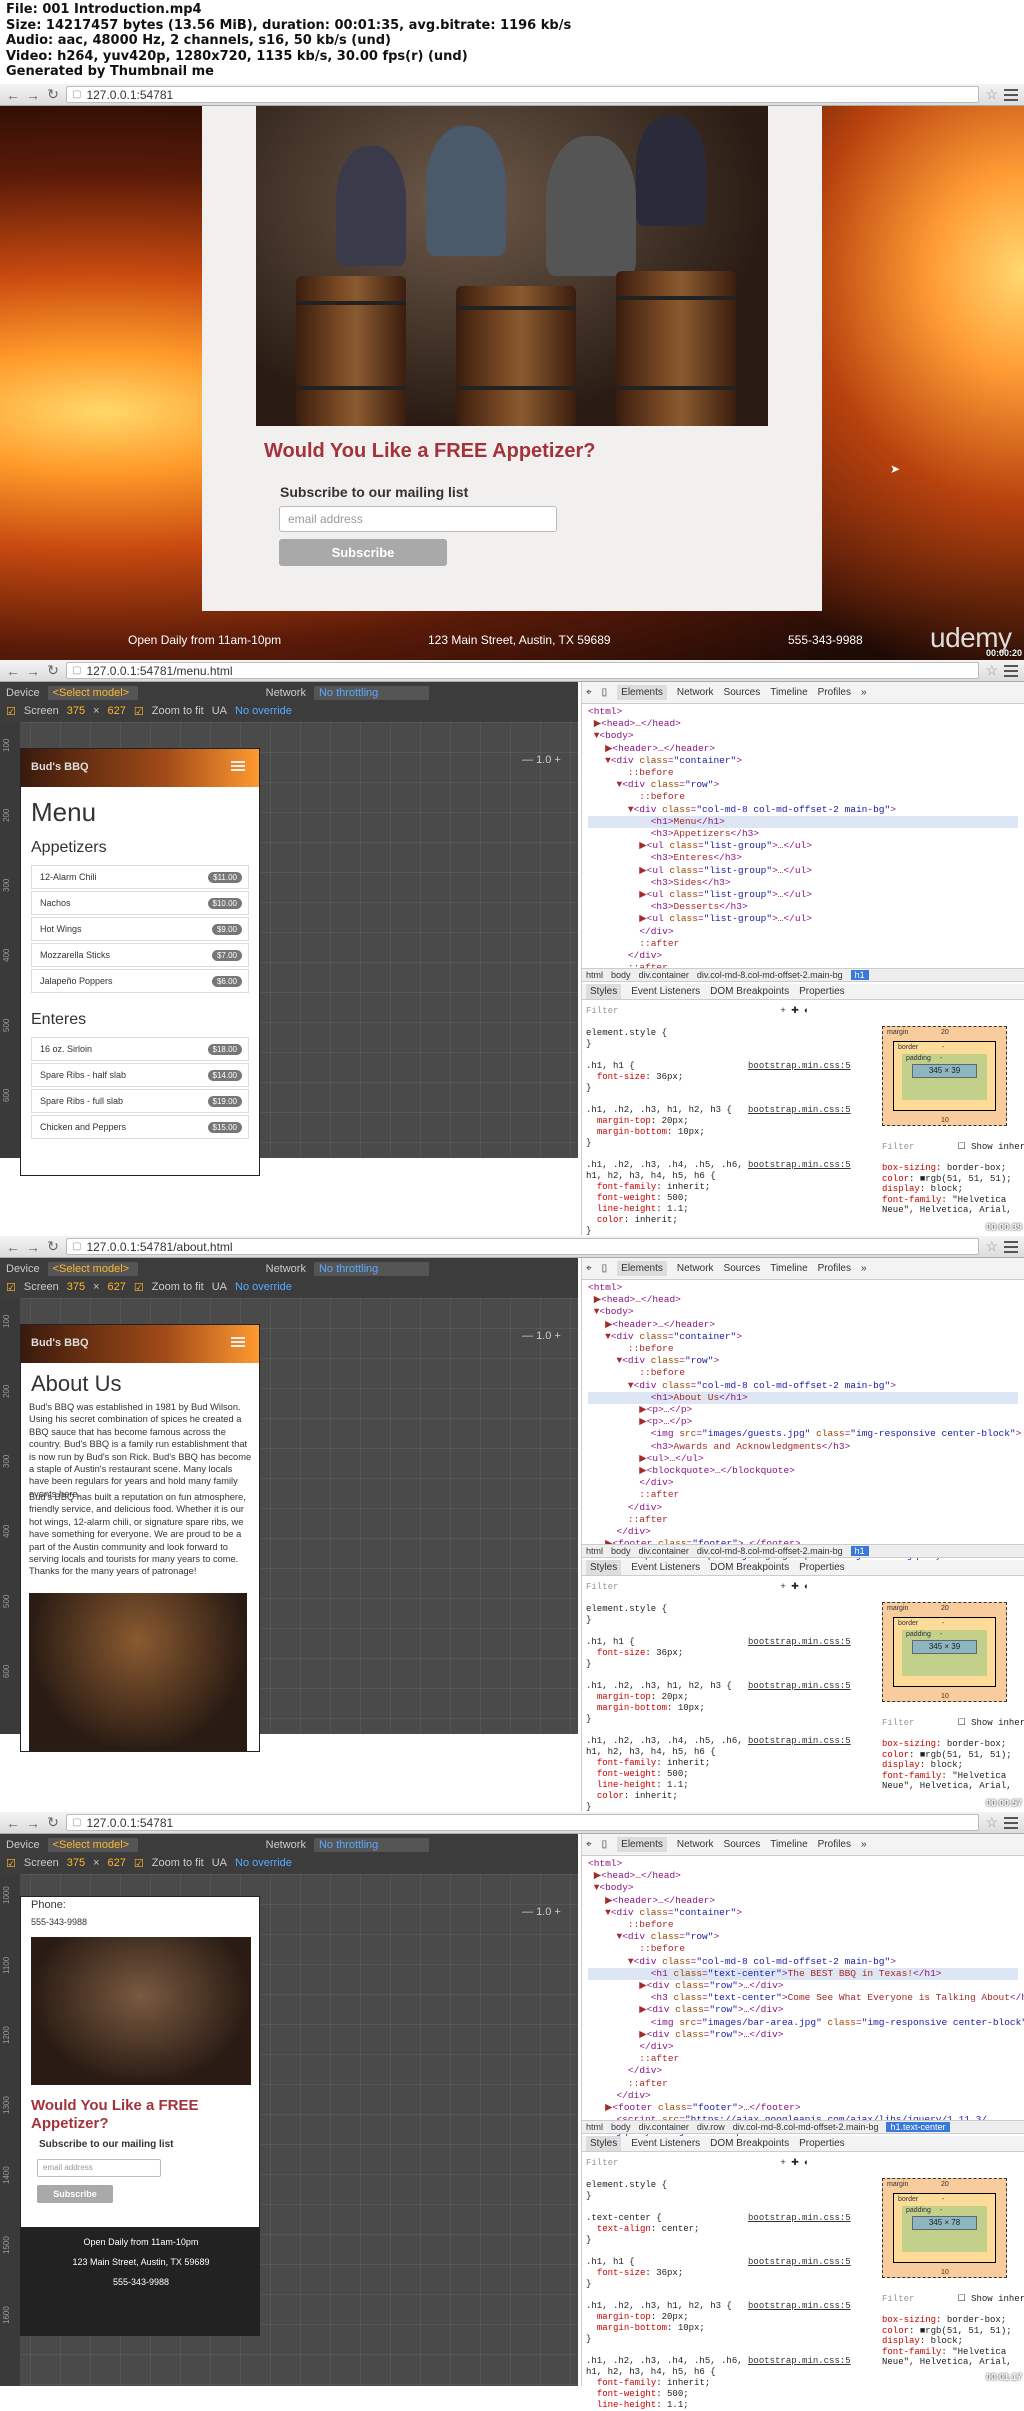 The height and width of the screenshot is (2411, 1024). What do you see at coordinates (918, 2127) in the screenshot?
I see `crumb: h1.text-center` at bounding box center [918, 2127].